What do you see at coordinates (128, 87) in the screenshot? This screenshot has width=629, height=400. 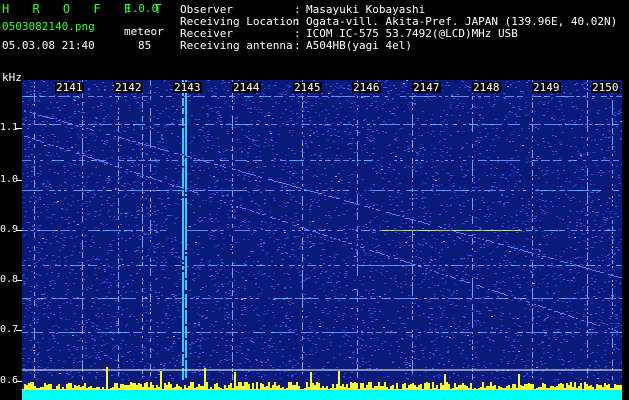 I see `time-label: 2142` at bounding box center [128, 87].